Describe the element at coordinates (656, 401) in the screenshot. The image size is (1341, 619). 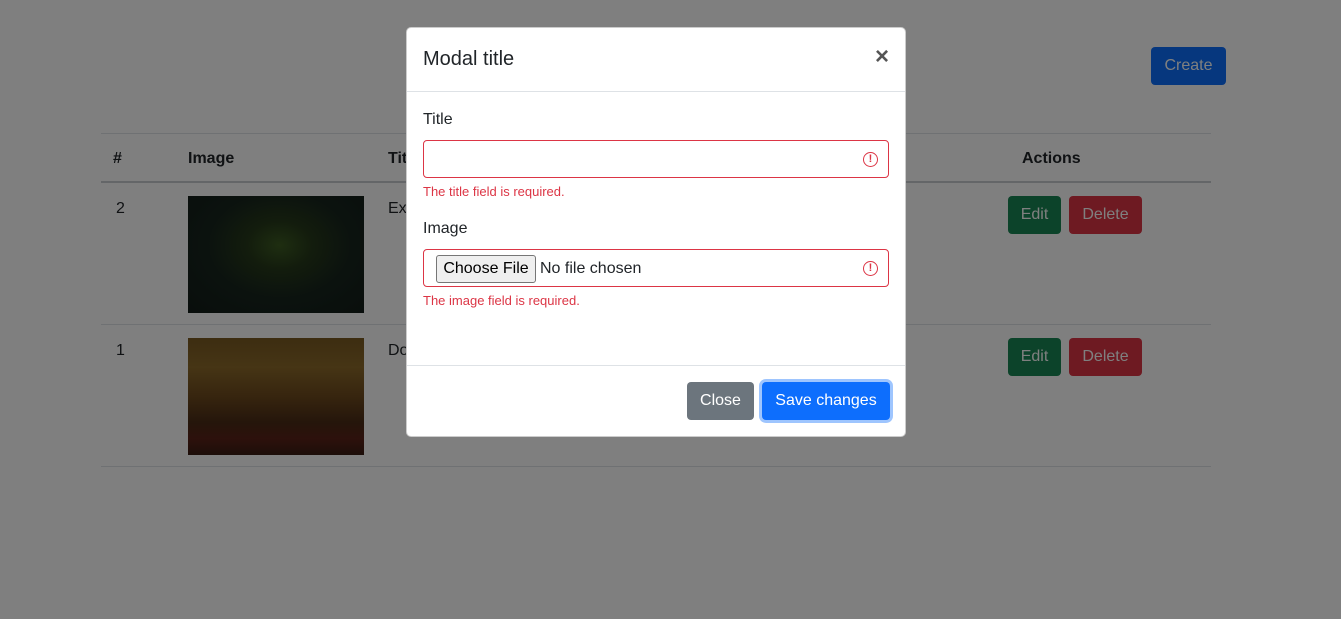
I see `modal-footer: Close Save changes` at that location.